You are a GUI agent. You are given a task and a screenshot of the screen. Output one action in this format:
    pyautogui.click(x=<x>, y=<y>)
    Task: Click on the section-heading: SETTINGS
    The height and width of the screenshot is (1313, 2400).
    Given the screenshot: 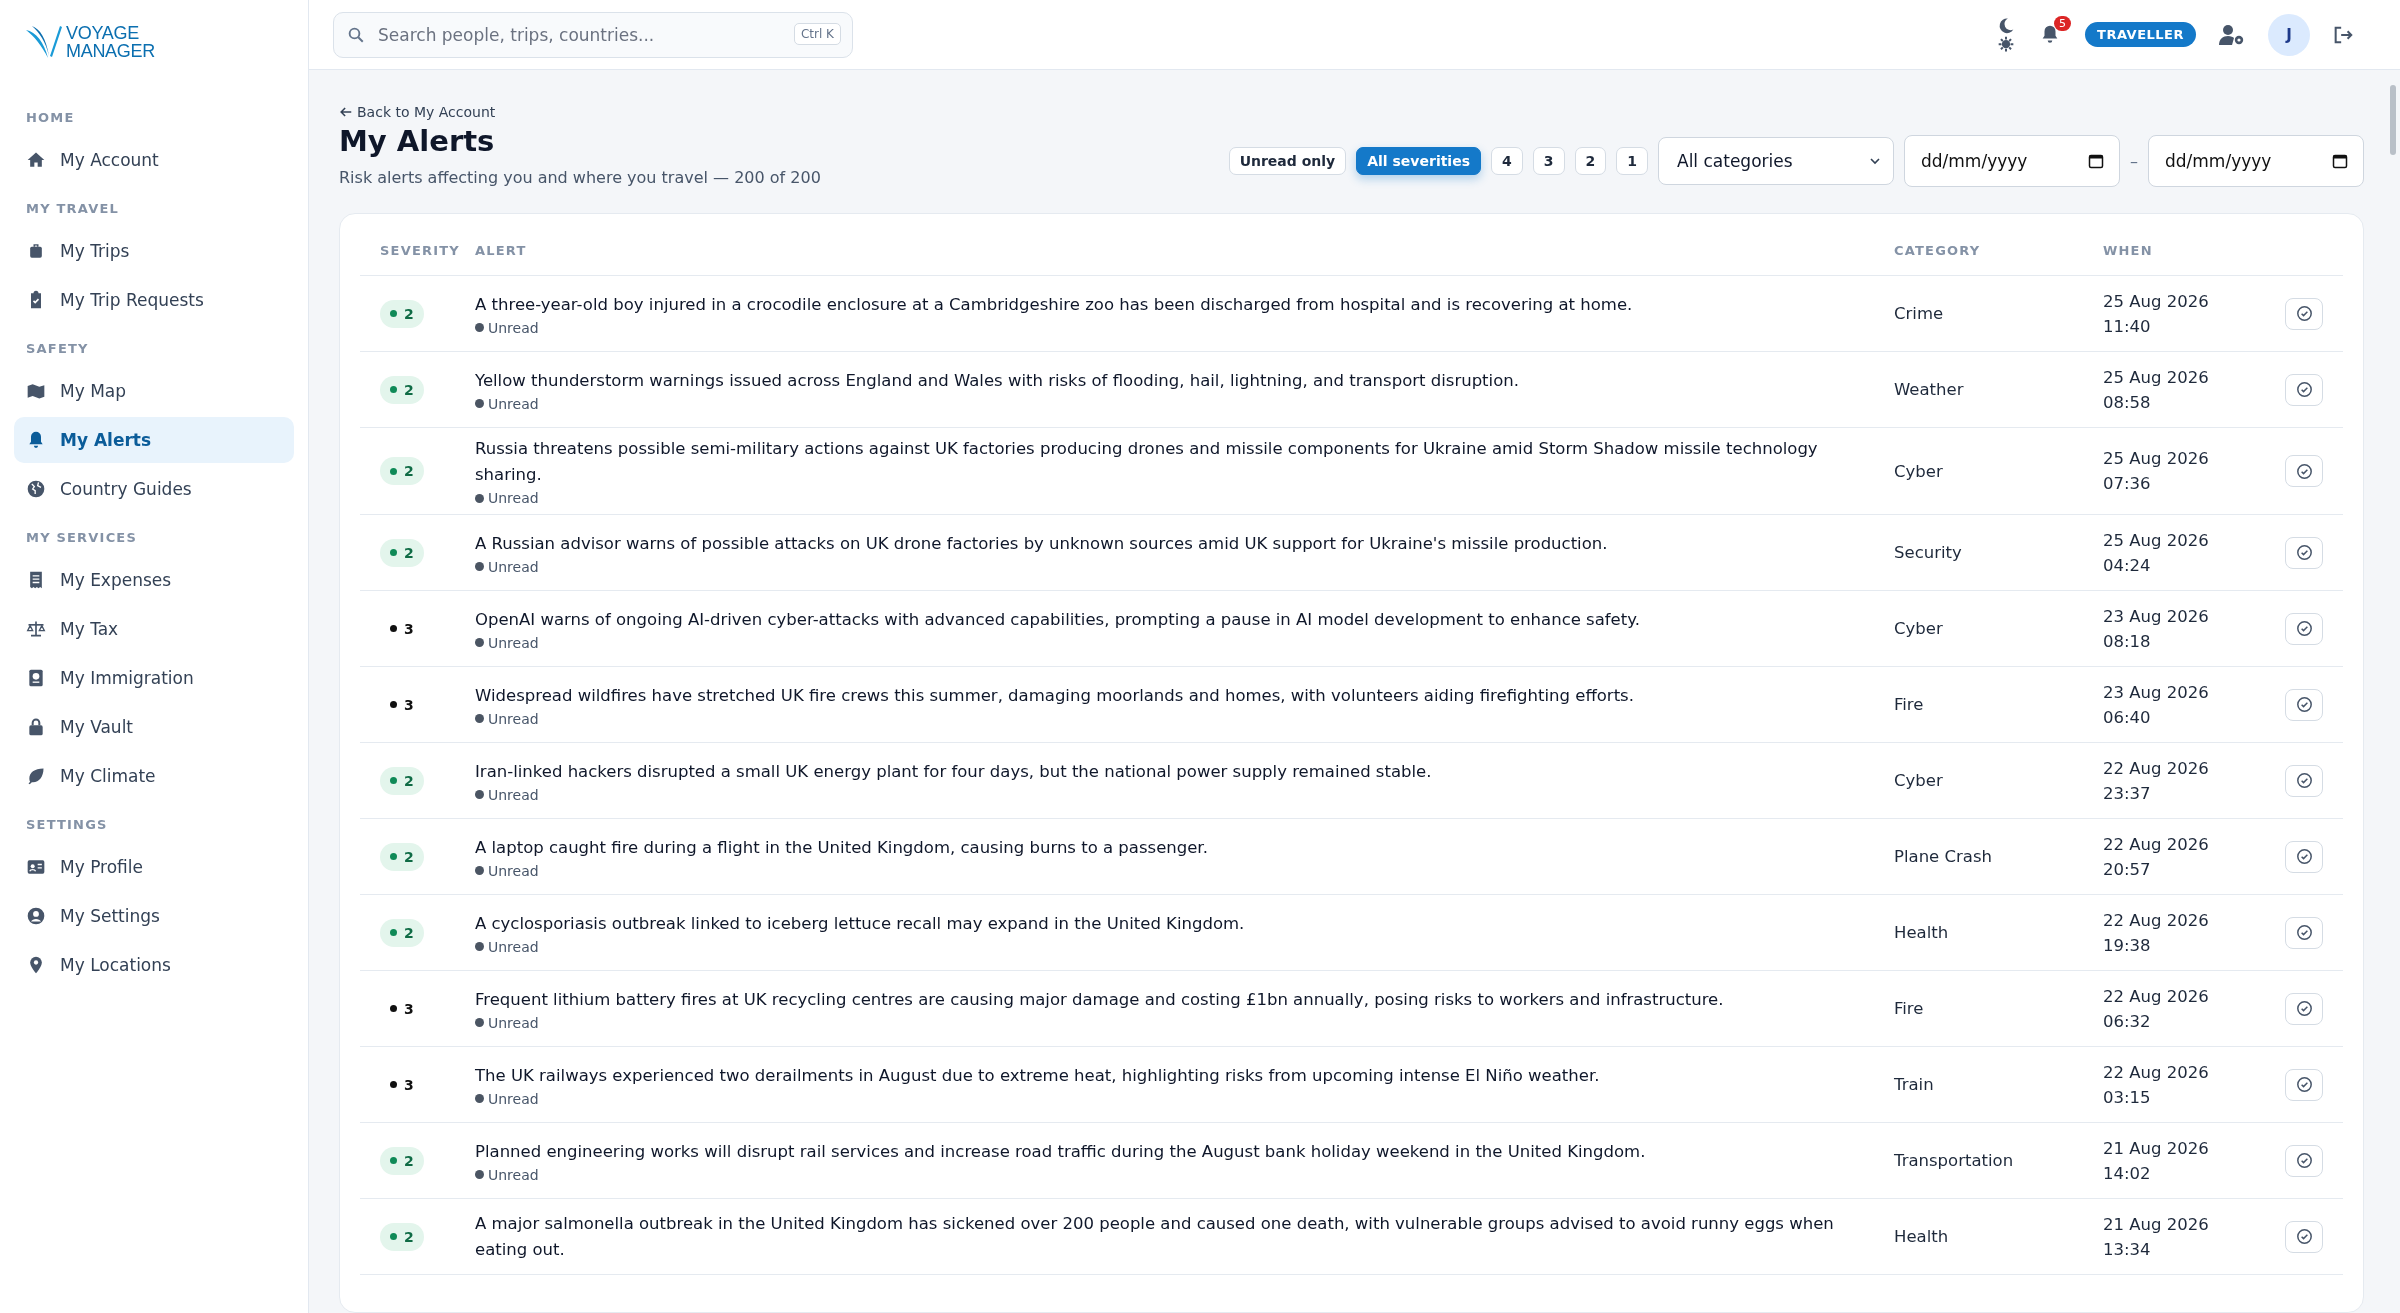 What is the action you would take?
    pyautogui.click(x=67, y=824)
    